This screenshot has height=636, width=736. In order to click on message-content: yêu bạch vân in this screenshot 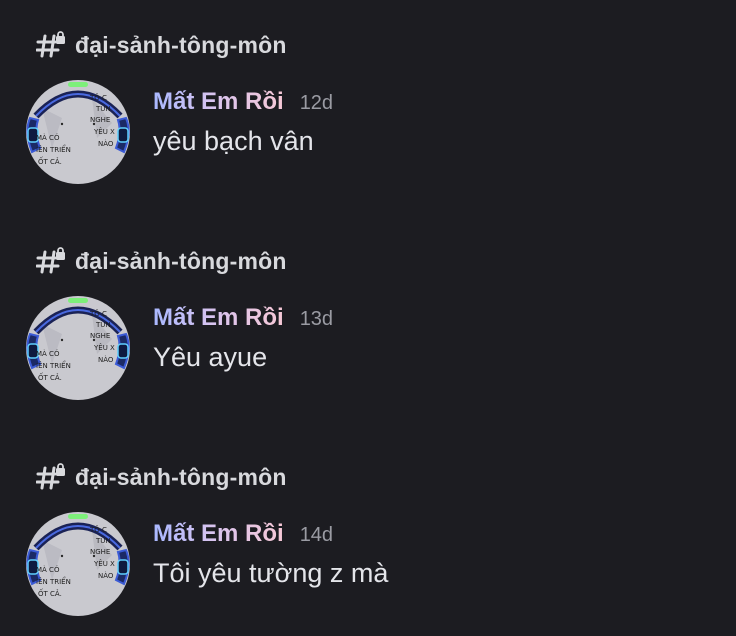, I will do `click(233, 141)`.